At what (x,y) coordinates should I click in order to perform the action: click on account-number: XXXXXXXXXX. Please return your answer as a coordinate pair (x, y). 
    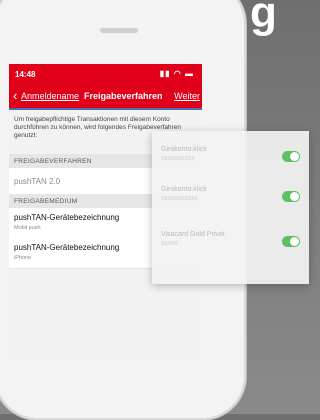
    Looking at the image, I should click on (178, 159).